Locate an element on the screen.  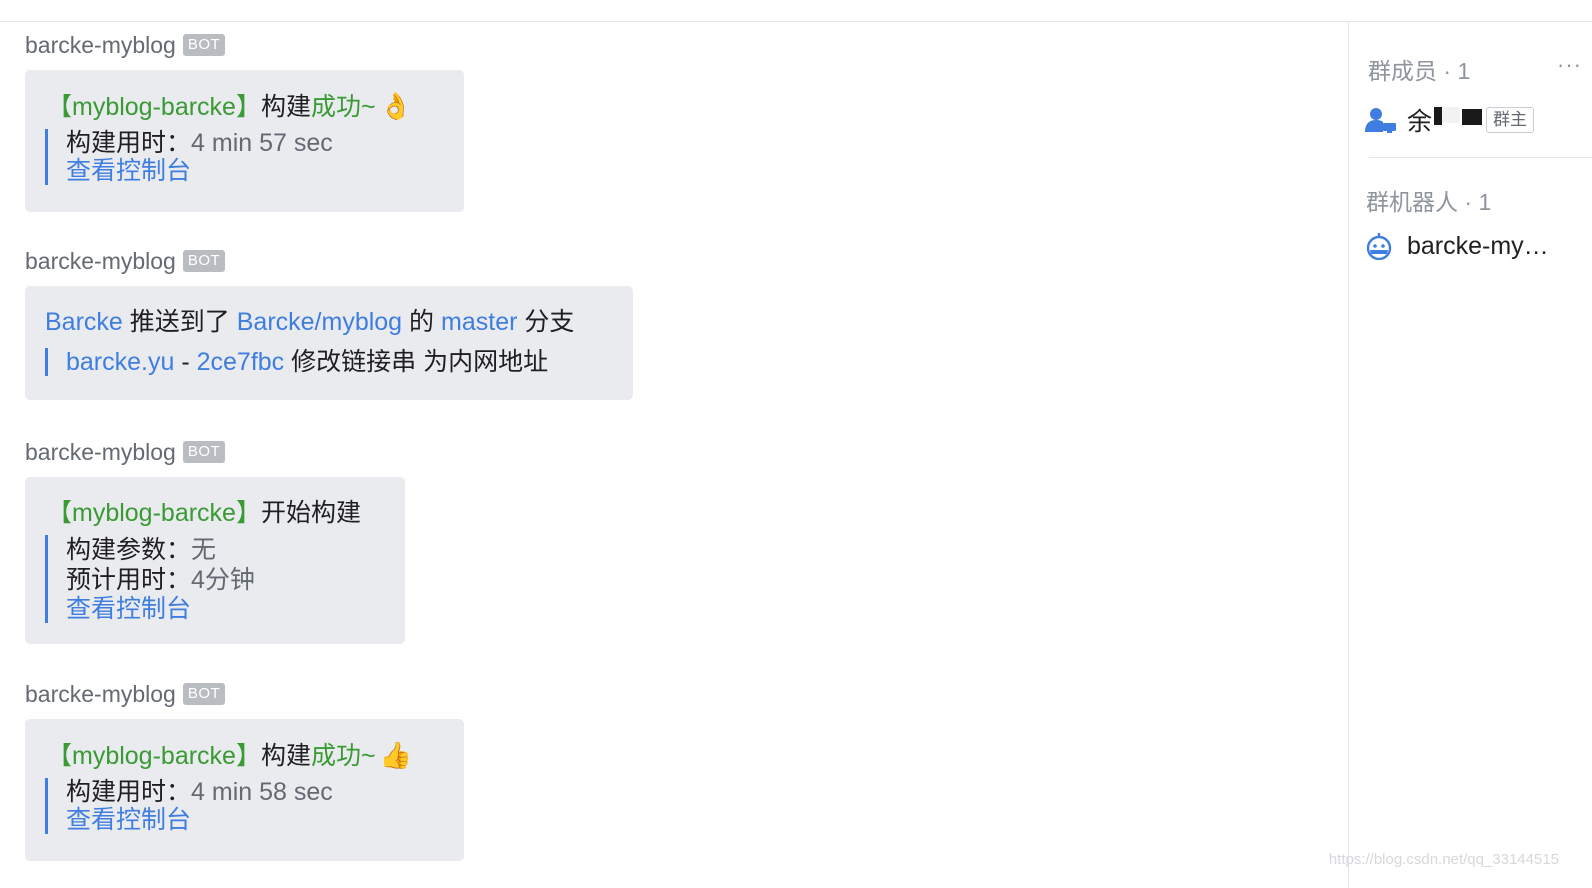
params-value: 无 is located at coordinates (204, 550).